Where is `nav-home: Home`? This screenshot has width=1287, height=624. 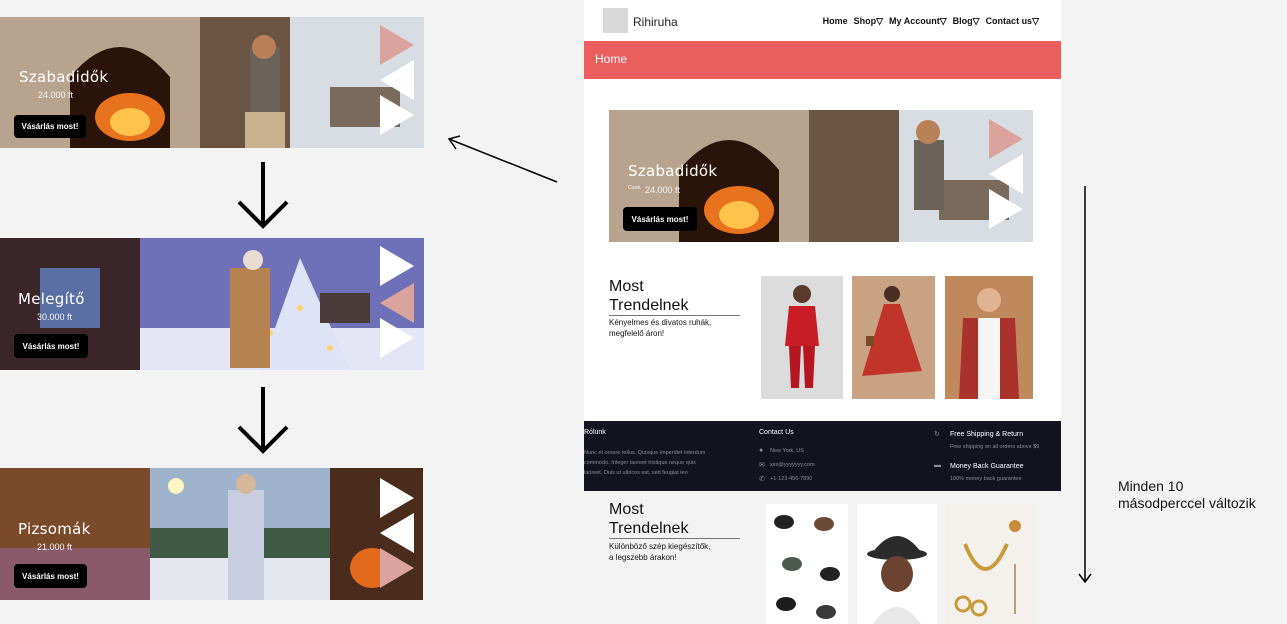
nav-home: Home is located at coordinates (835, 21).